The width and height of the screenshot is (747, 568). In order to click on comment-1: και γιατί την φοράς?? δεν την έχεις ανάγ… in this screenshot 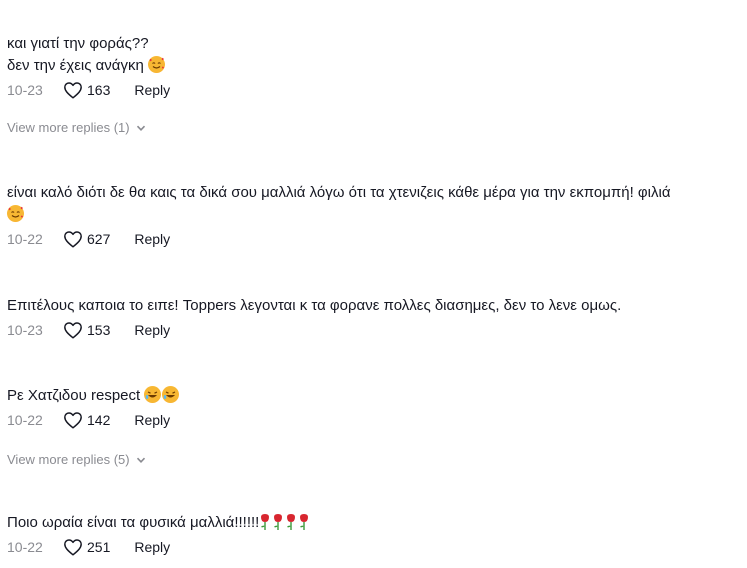, I will do `click(372, 66)`.